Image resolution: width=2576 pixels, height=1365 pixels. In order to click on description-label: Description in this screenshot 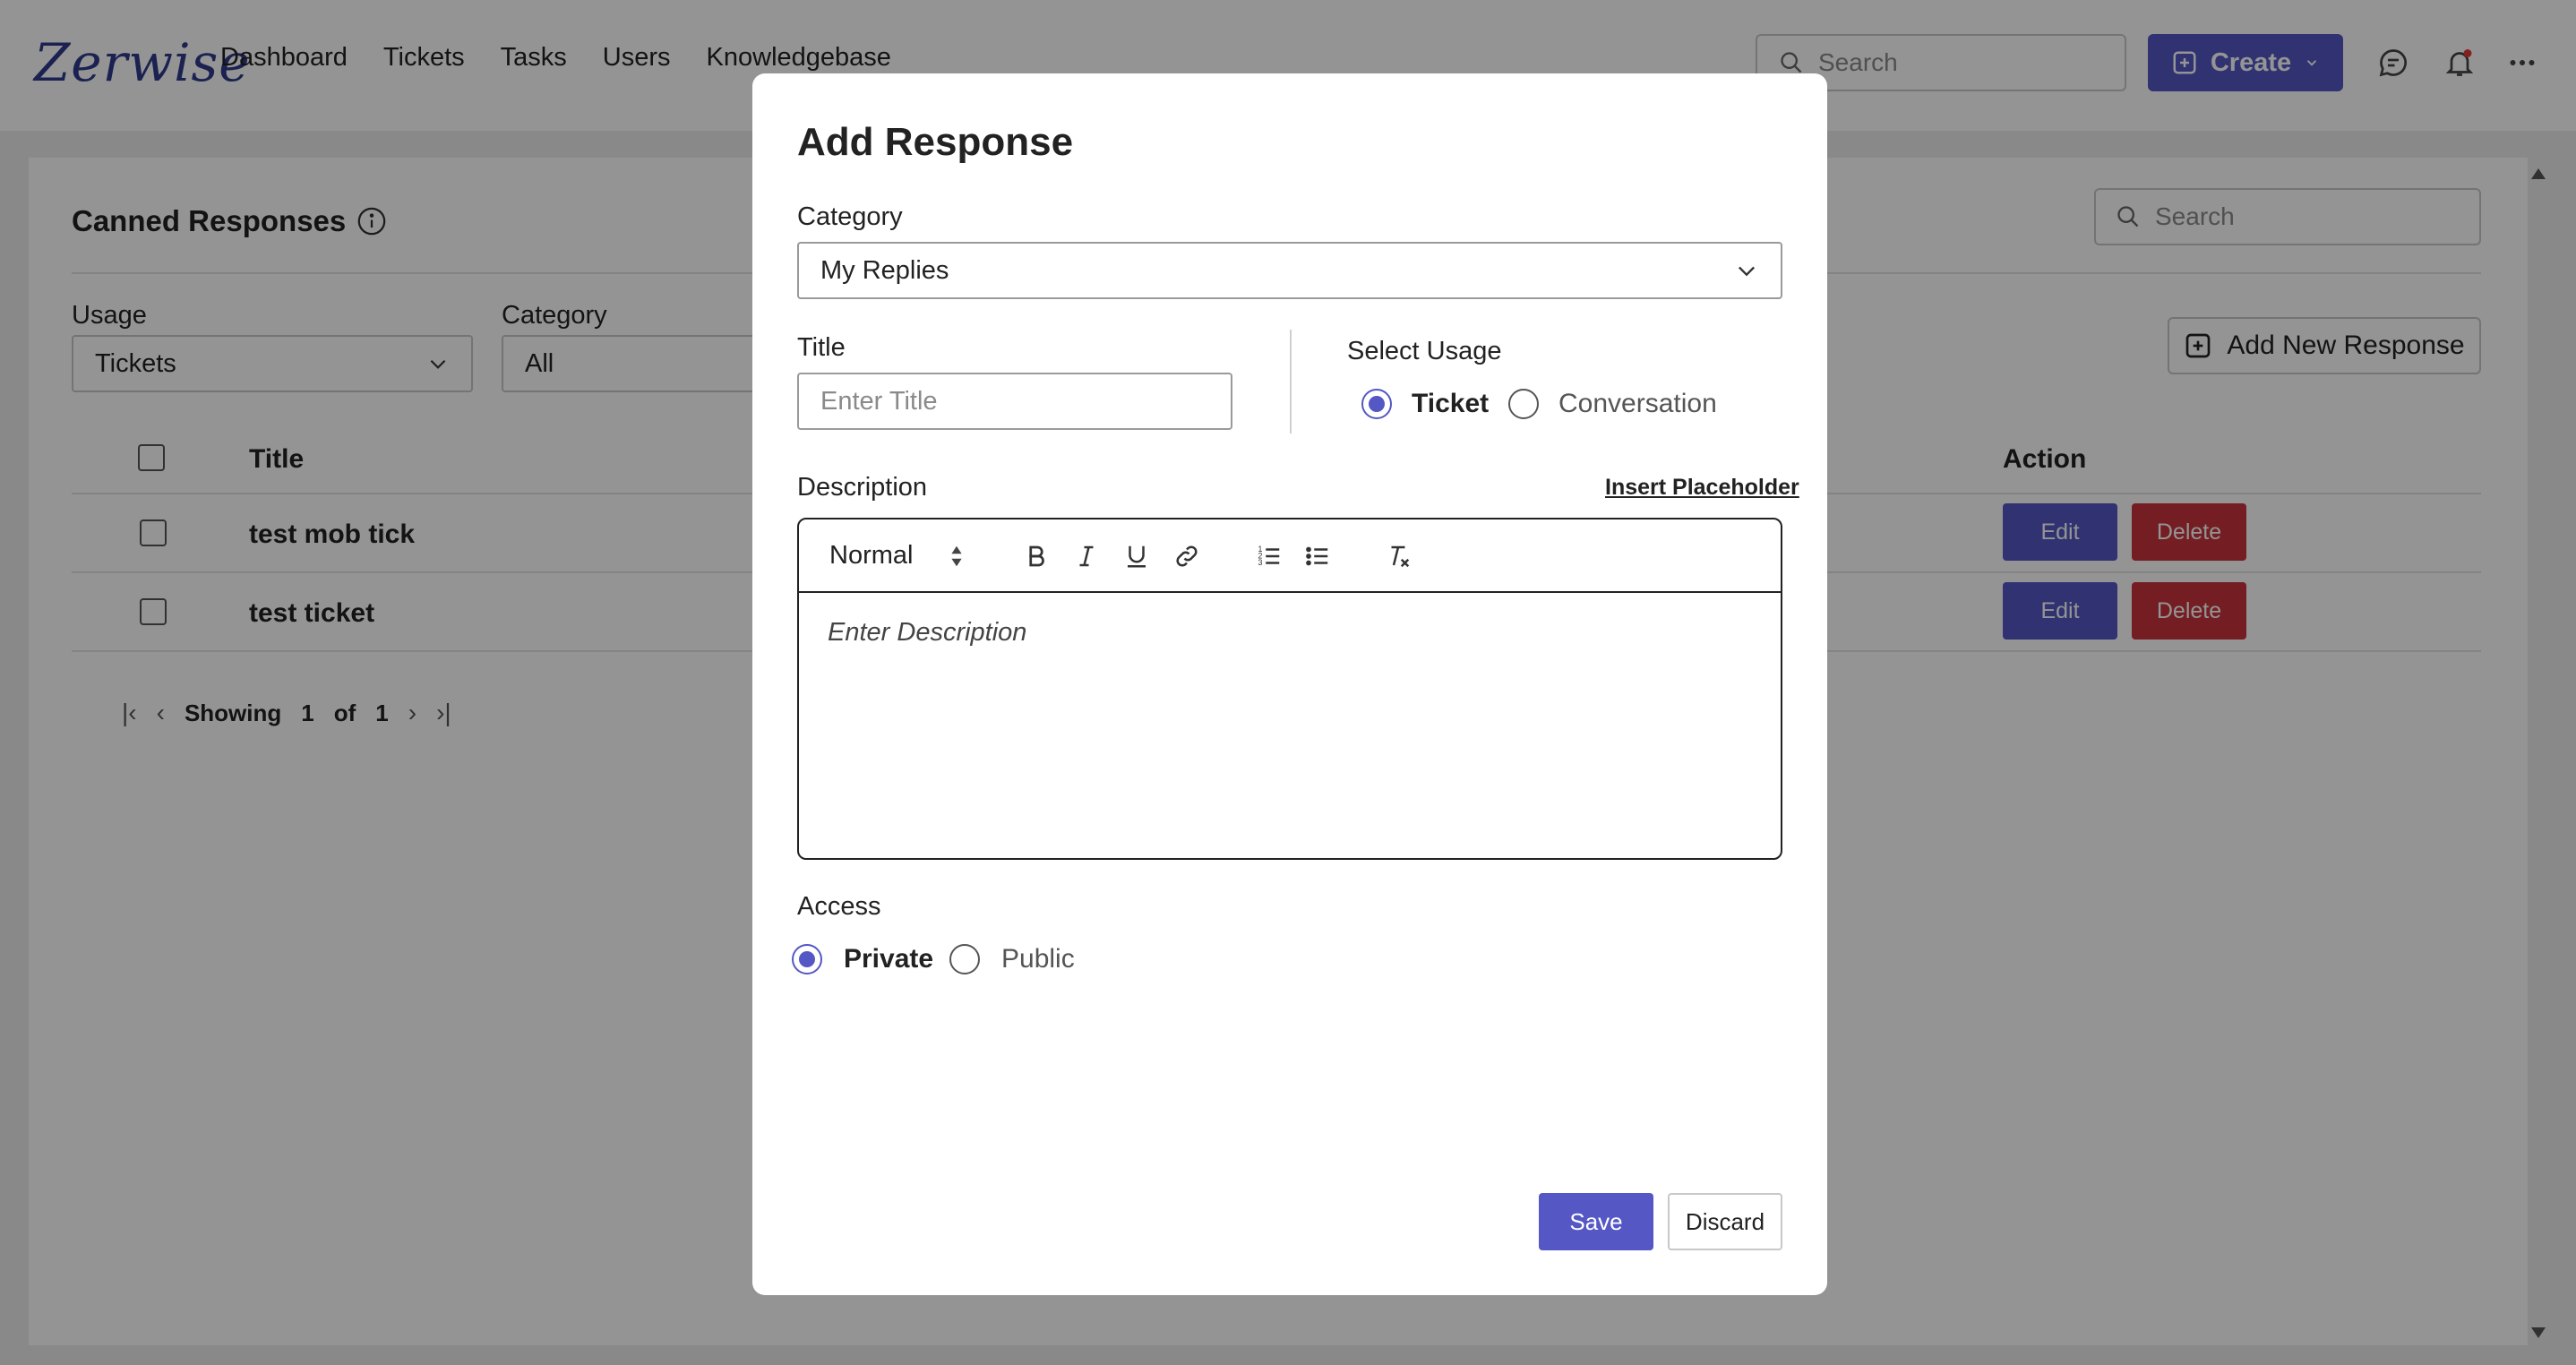, I will do `click(862, 487)`.